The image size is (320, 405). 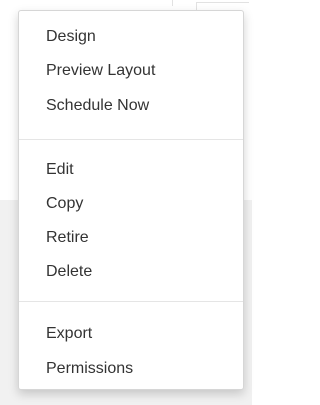 I want to click on menu-item-design: Design, so click(x=71, y=37).